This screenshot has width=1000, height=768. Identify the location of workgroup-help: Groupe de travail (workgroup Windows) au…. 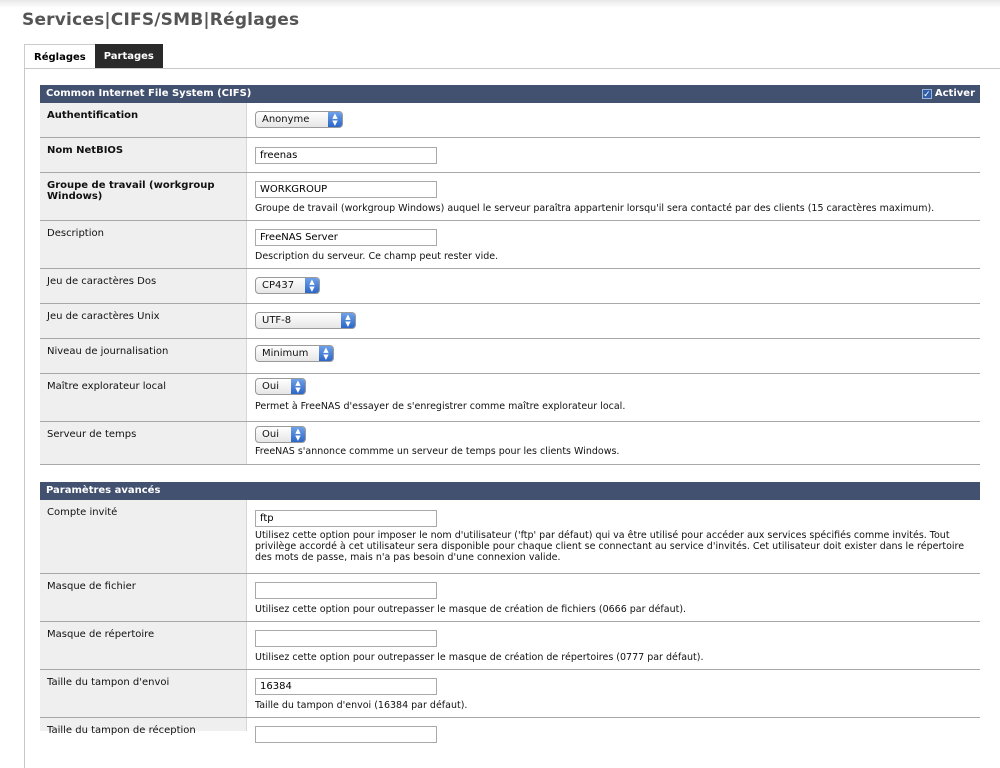
(595, 208).